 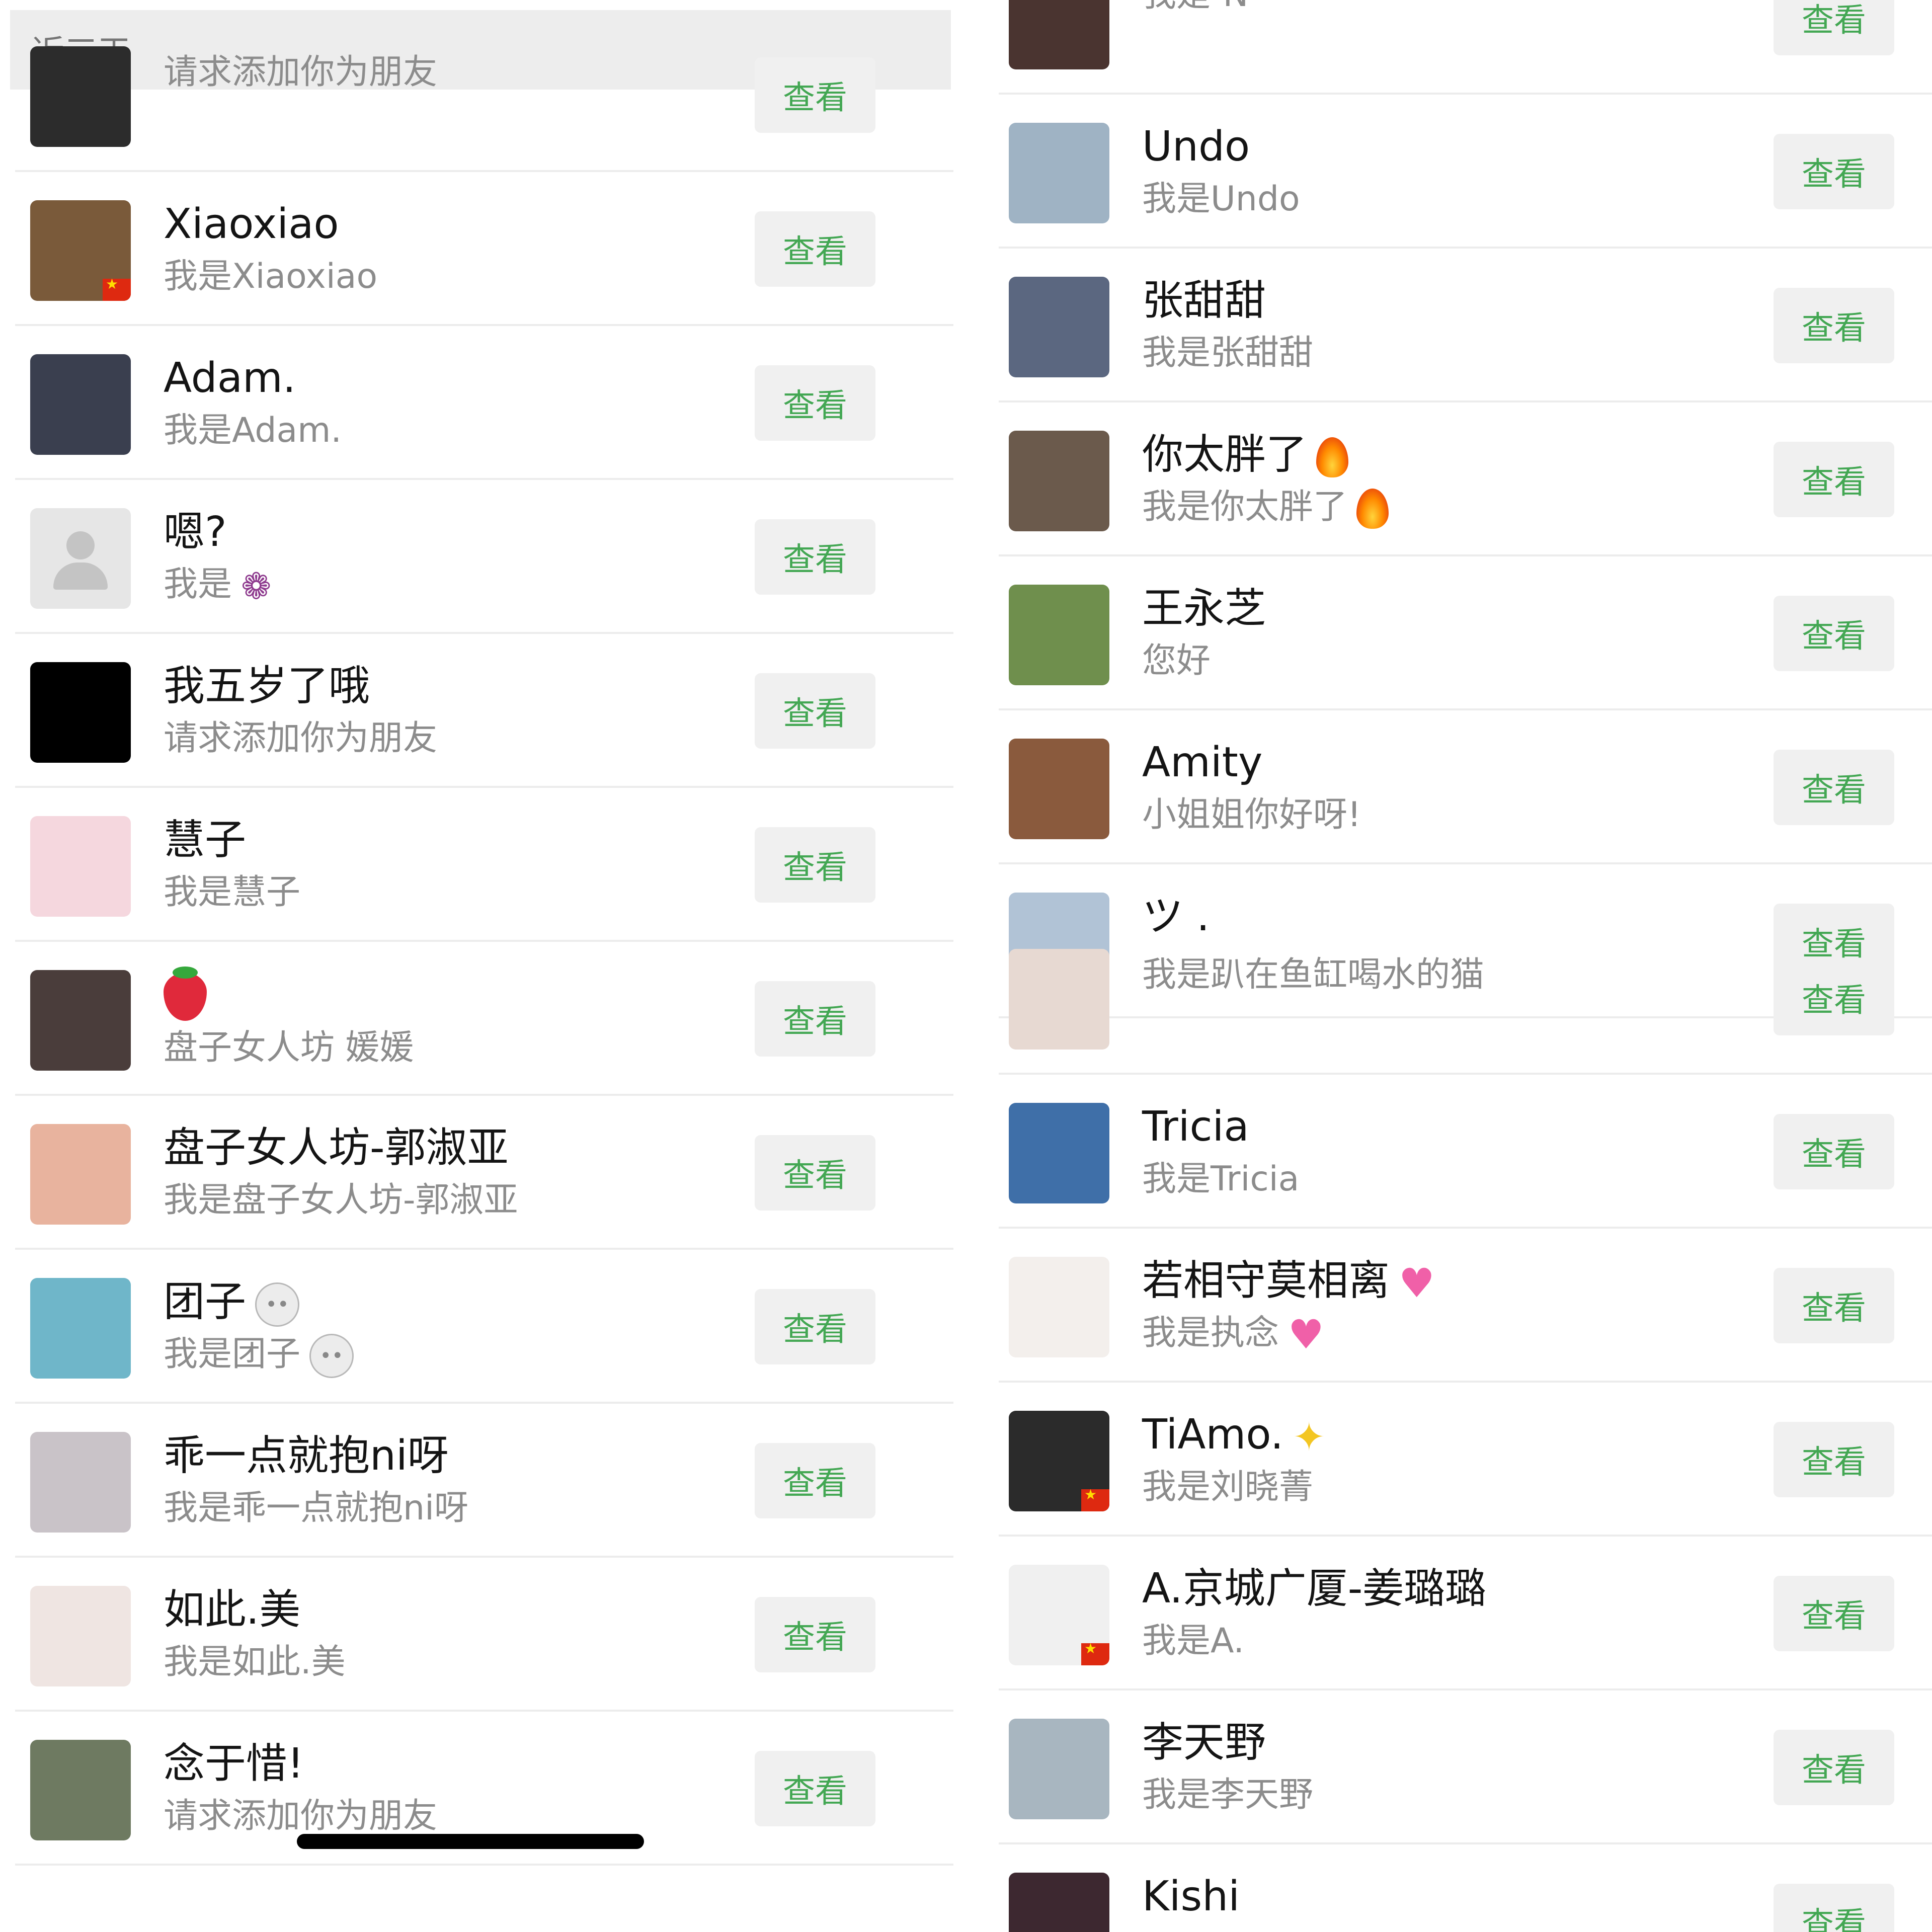 What do you see at coordinates (259, 1328) in the screenshot?
I see `request-text: 团子 •• 我是团子 ••` at bounding box center [259, 1328].